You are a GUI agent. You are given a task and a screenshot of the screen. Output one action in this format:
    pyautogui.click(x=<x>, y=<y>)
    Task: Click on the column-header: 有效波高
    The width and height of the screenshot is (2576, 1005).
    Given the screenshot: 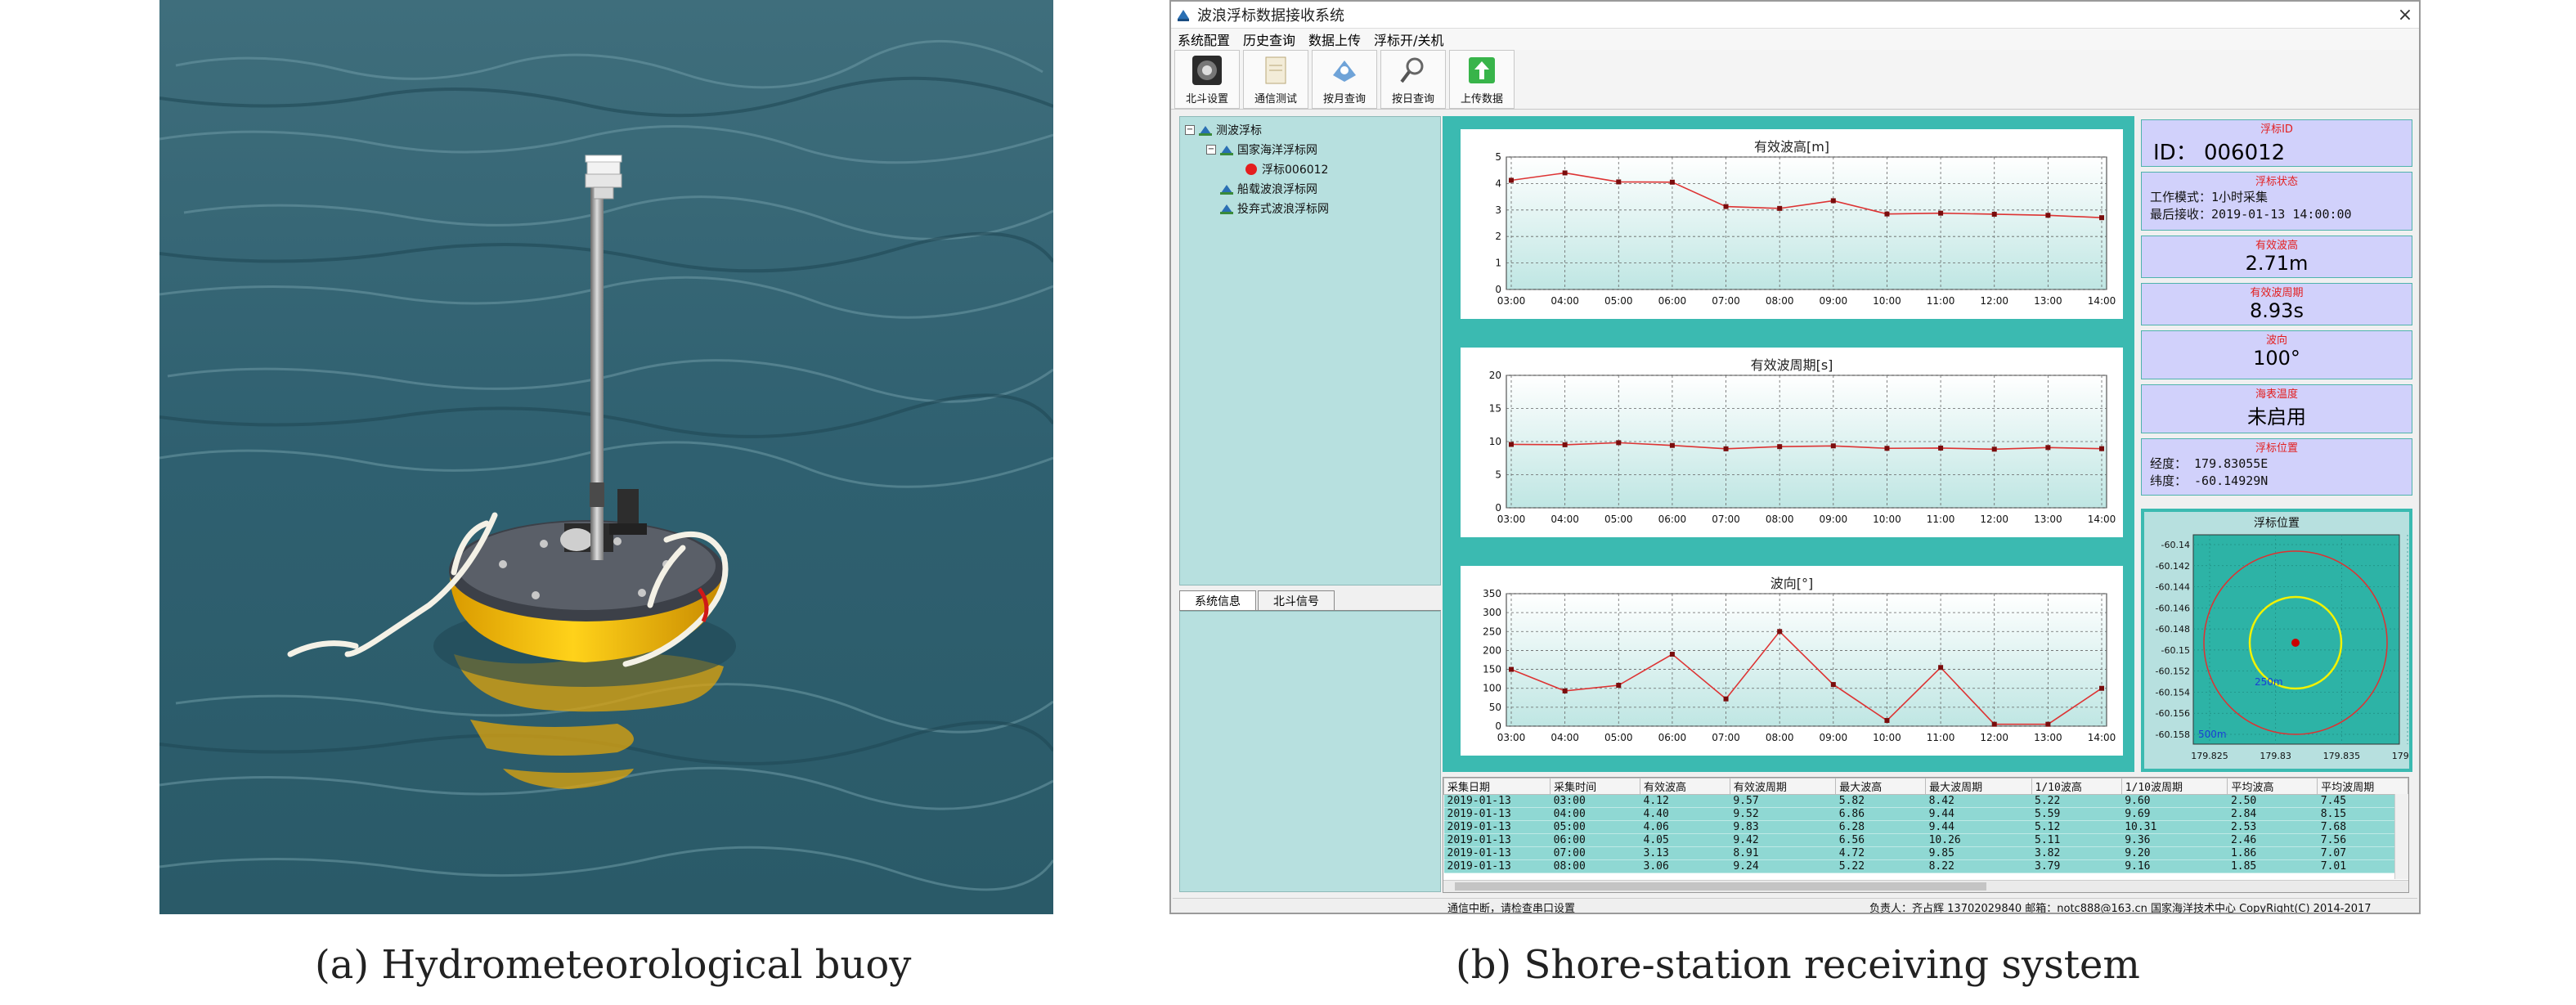 What is the action you would take?
    pyautogui.click(x=1685, y=786)
    